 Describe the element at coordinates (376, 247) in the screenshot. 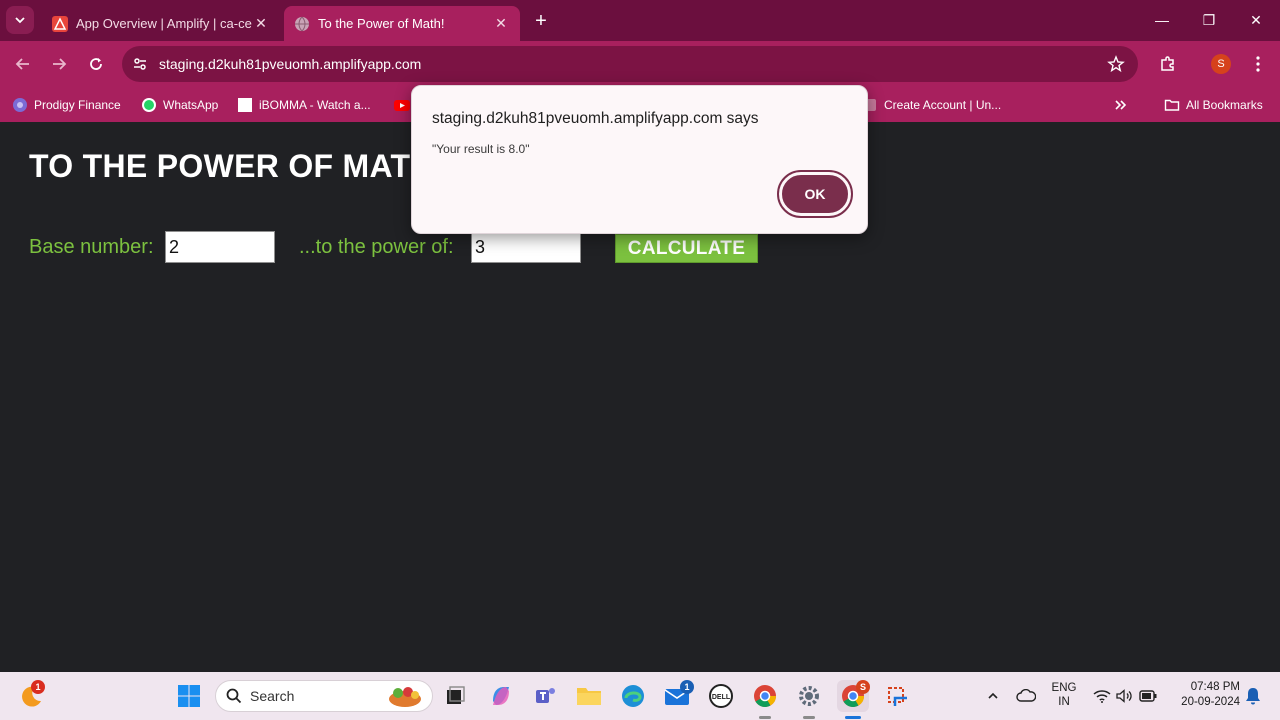

I see `power-label: ...to the power of:` at that location.